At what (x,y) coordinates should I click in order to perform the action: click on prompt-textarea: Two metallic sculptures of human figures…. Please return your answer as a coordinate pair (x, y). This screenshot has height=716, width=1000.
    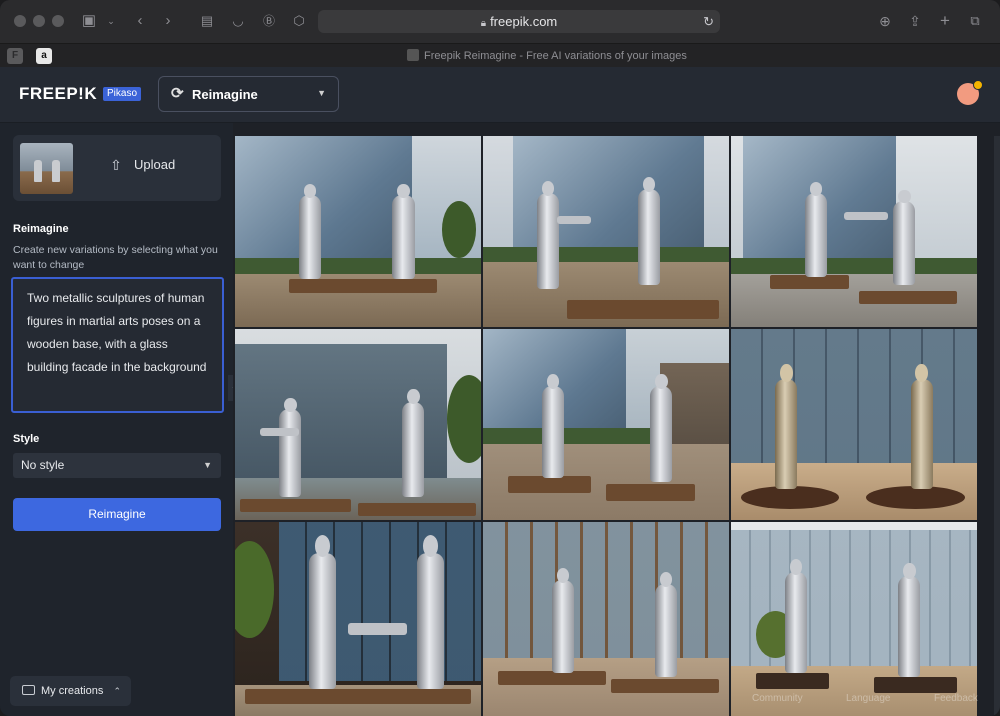
    Looking at the image, I should click on (117, 345).